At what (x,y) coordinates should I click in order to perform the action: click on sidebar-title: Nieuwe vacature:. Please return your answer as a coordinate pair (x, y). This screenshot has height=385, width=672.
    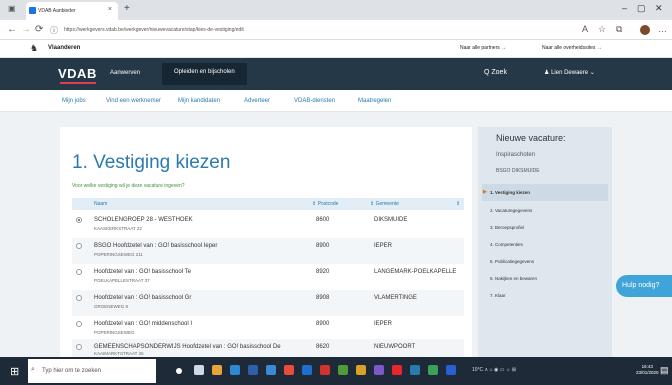
    Looking at the image, I should click on (531, 138).